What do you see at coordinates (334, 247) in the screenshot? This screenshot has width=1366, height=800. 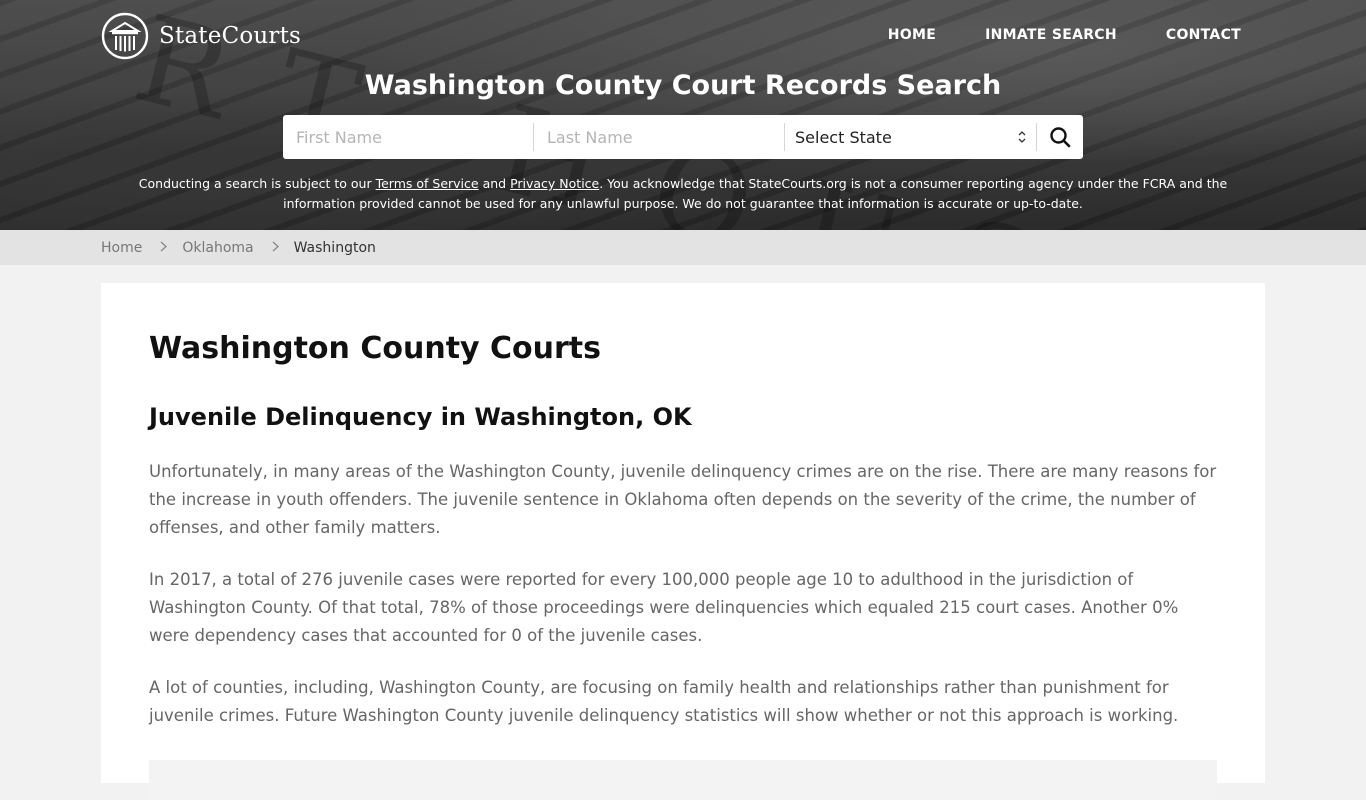 I see `breadcrumb-current: Washington` at bounding box center [334, 247].